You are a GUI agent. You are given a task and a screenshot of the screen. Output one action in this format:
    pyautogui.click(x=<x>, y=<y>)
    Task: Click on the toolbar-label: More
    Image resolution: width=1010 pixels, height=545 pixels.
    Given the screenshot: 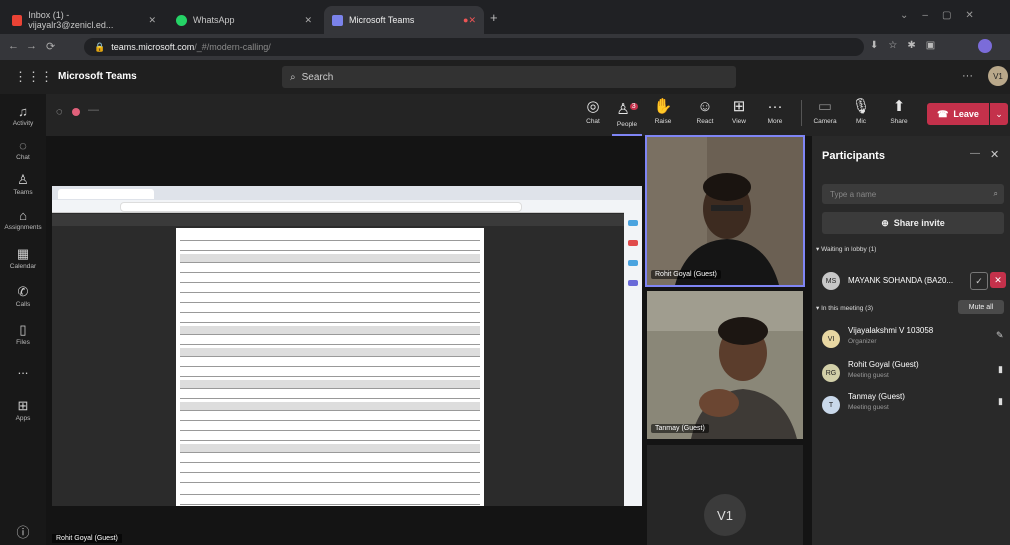 What is the action you would take?
    pyautogui.click(x=775, y=121)
    